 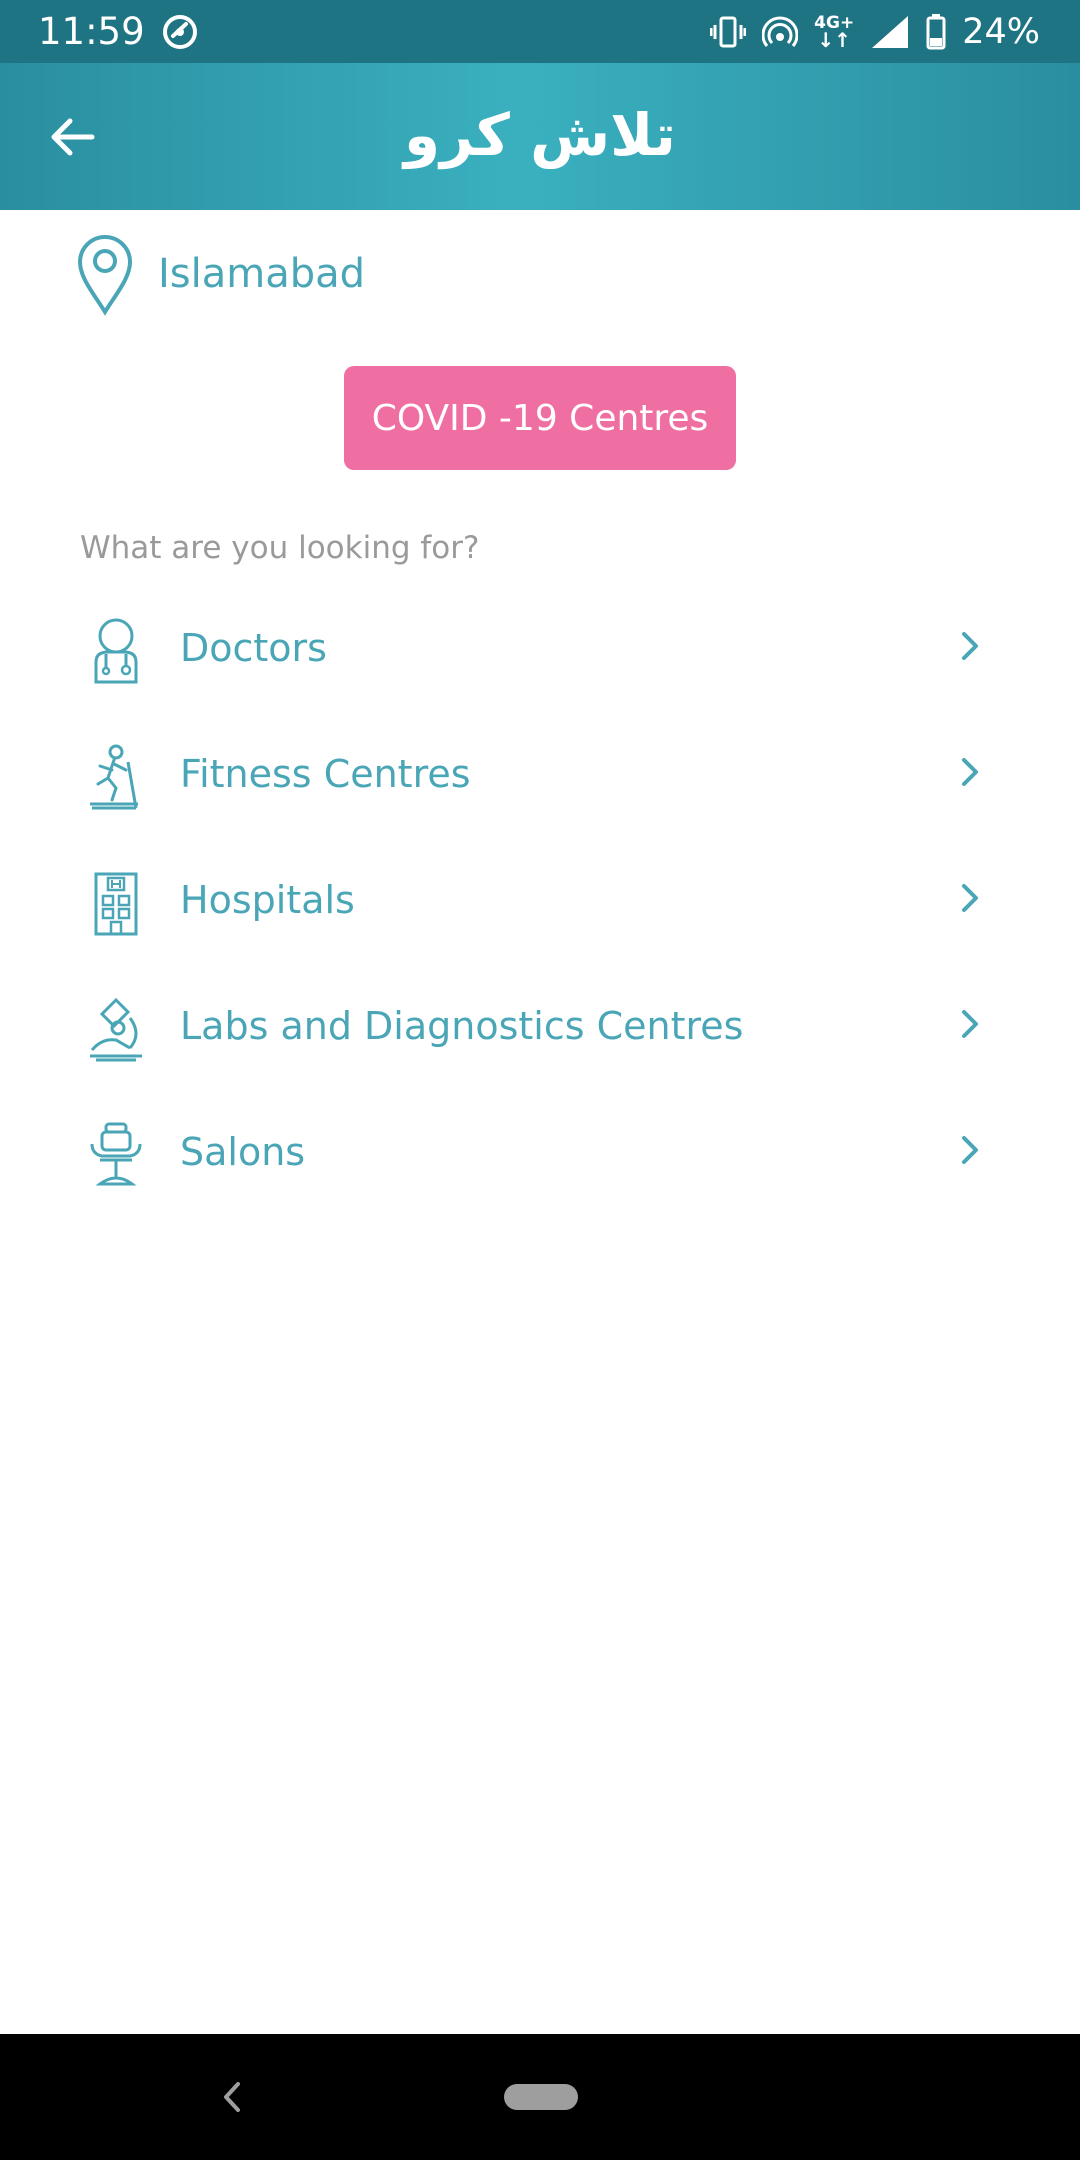 What do you see at coordinates (936, 32) in the screenshot?
I see `battery-icon` at bounding box center [936, 32].